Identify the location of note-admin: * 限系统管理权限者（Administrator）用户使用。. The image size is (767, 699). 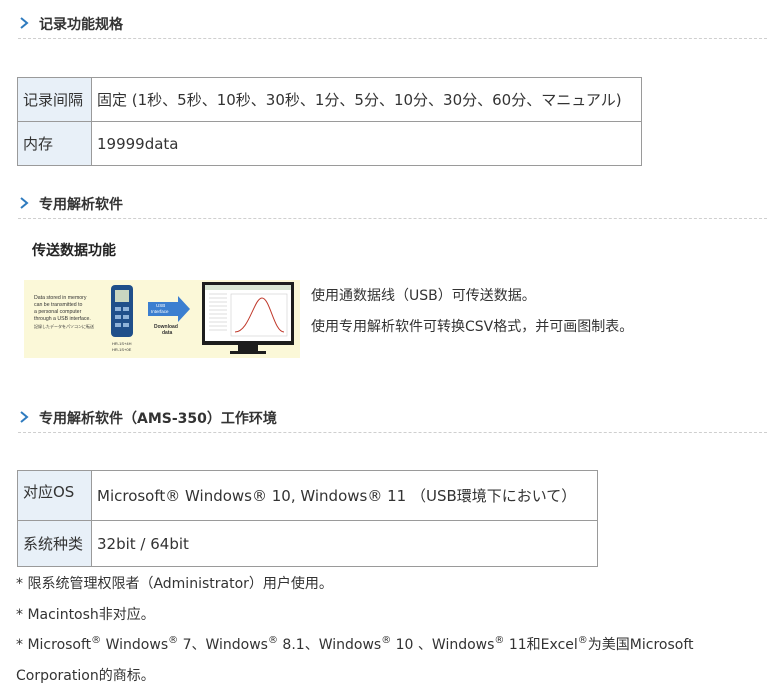
(174, 584).